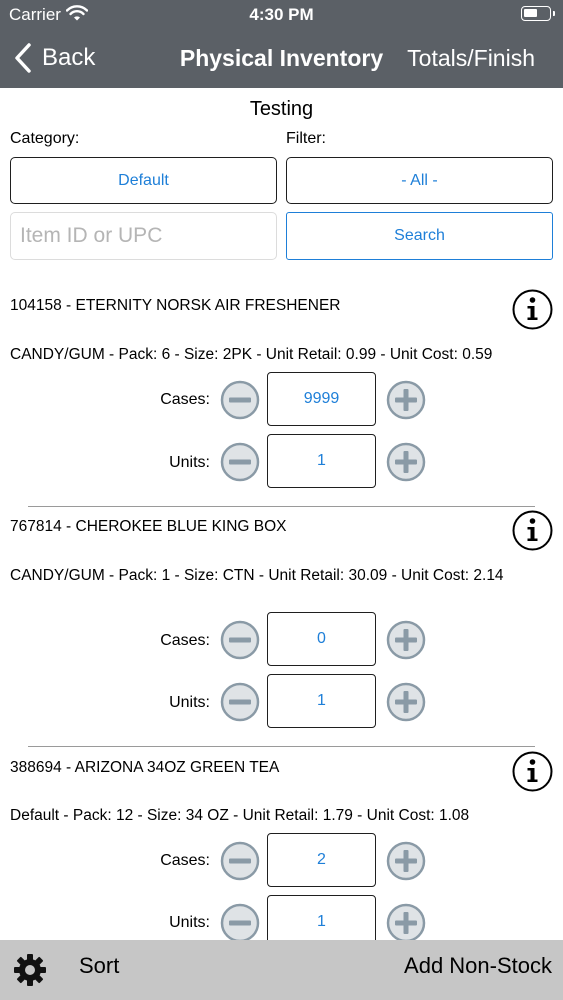 This screenshot has height=1000, width=563. I want to click on item-title: 388694 - ARIZONA 34OZ GREEN TEA, so click(145, 767).